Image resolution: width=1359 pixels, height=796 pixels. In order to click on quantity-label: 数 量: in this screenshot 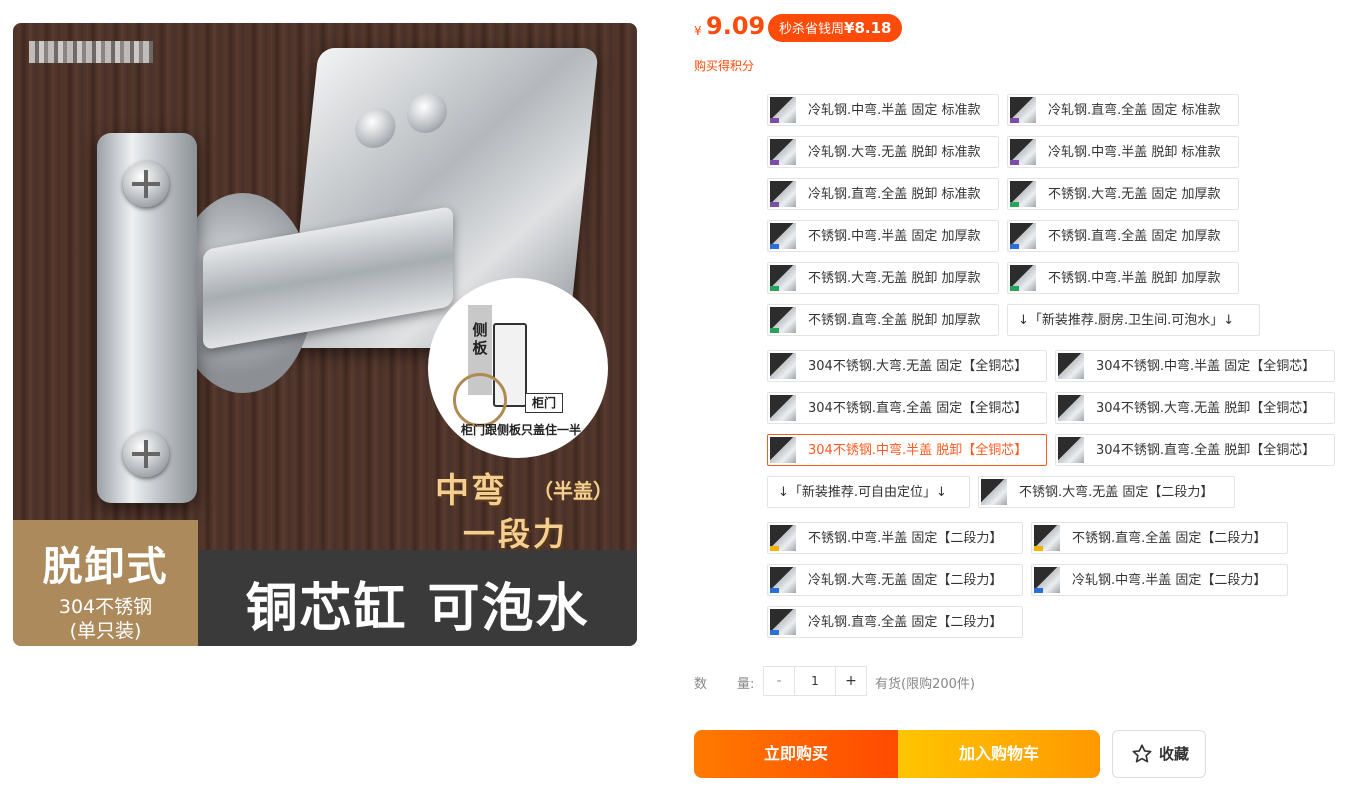, I will do `click(724, 682)`.